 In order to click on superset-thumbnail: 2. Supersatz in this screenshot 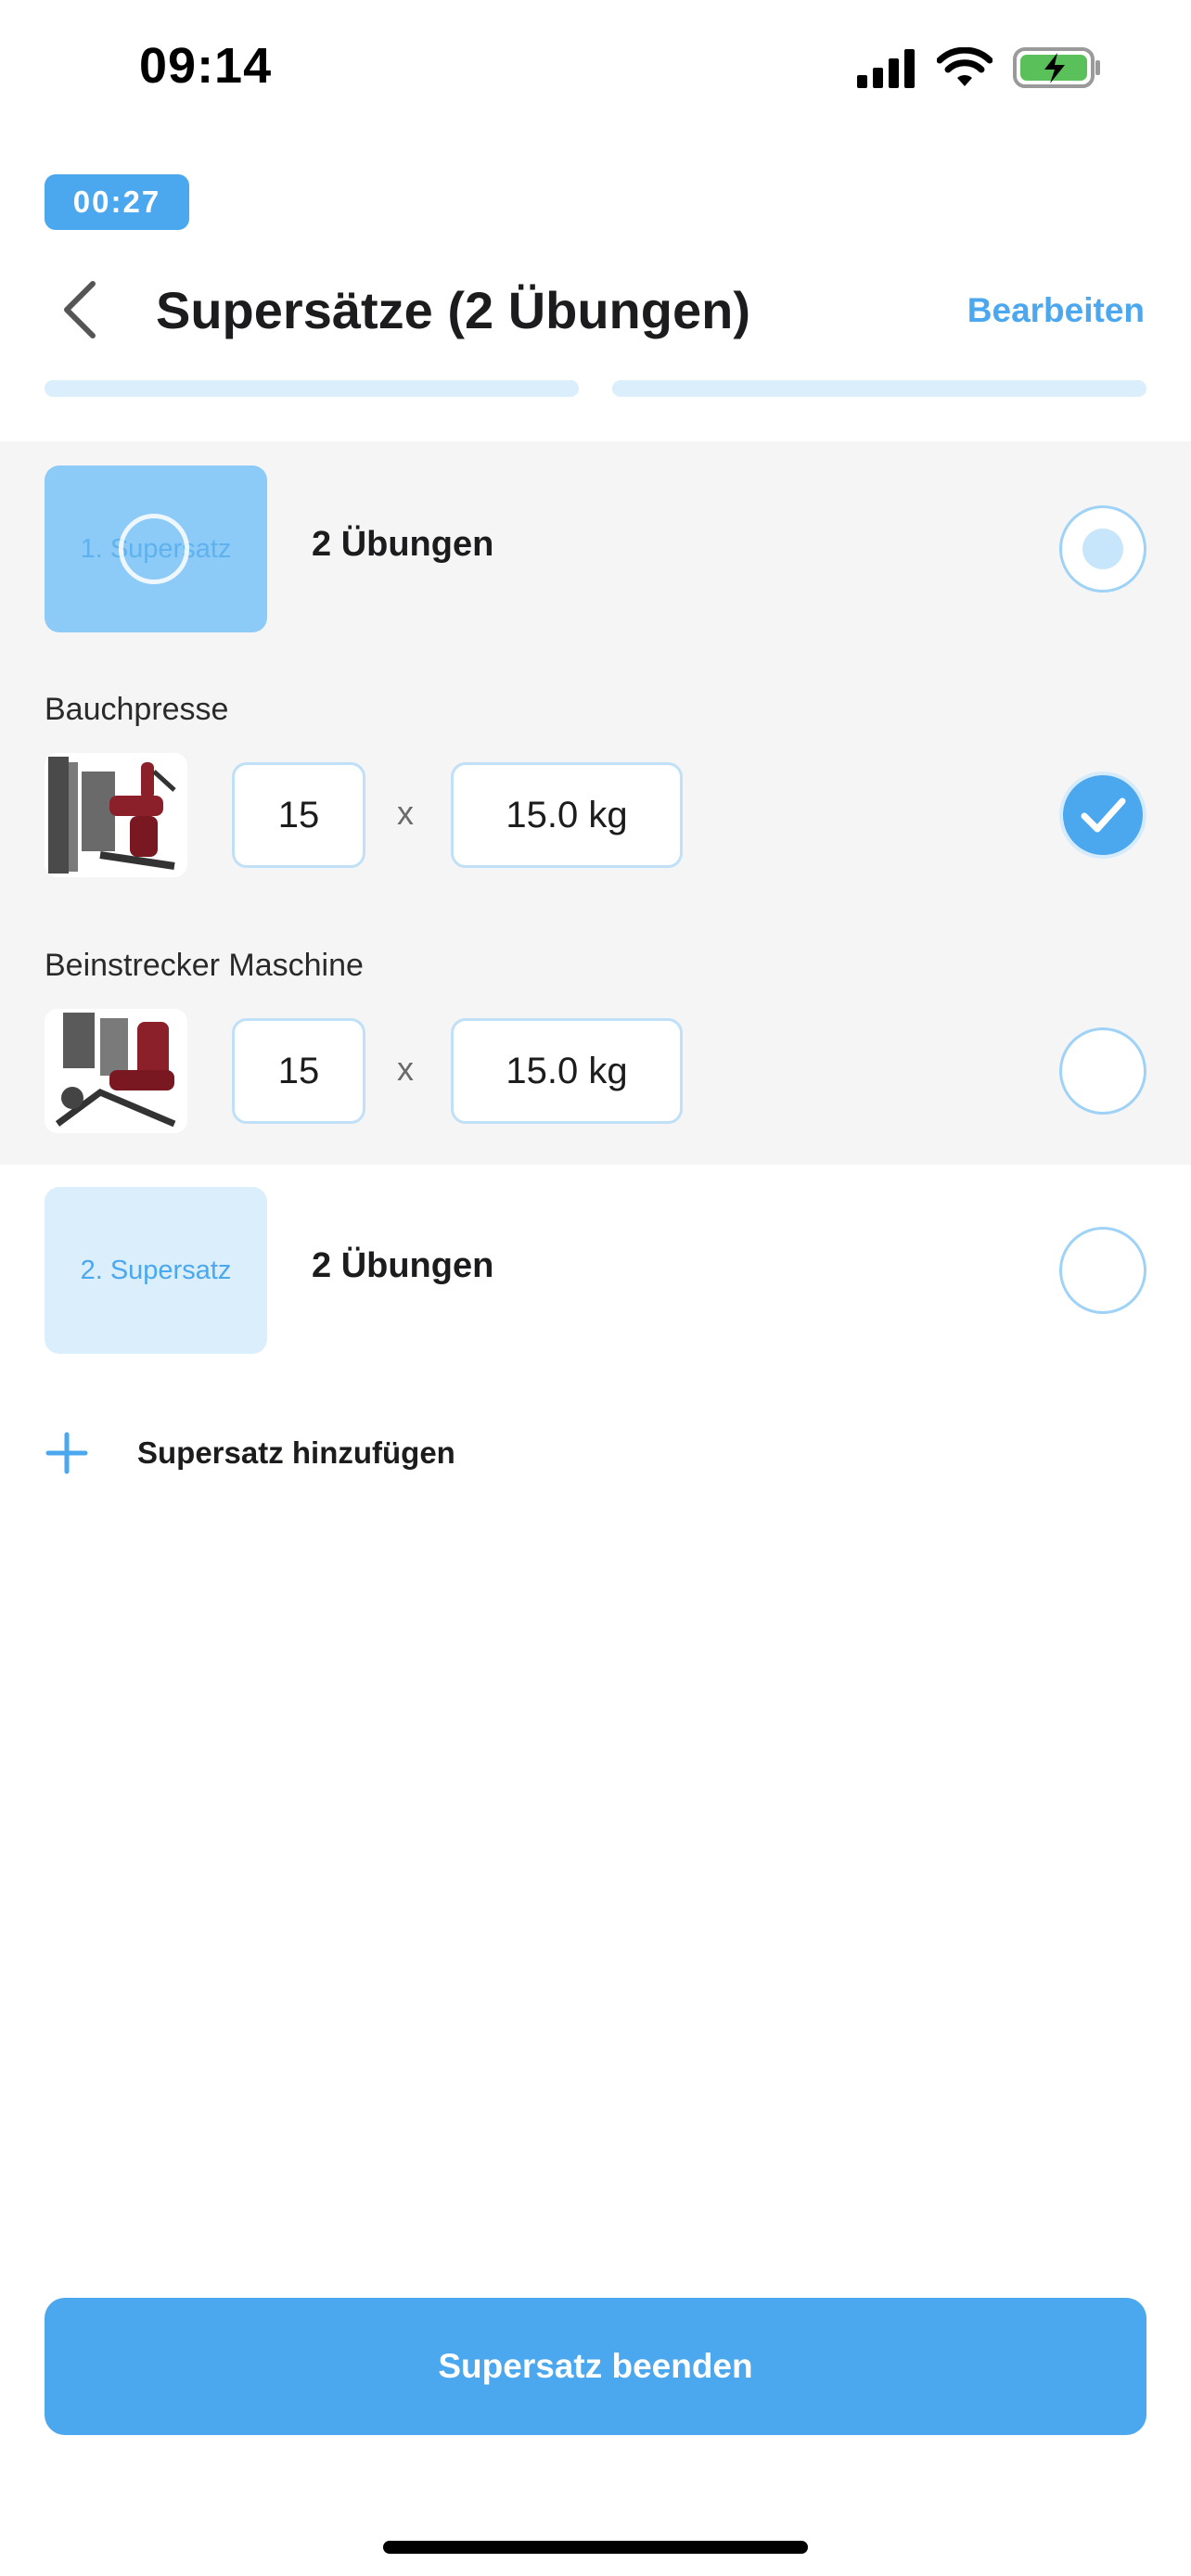, I will do `click(156, 1270)`.